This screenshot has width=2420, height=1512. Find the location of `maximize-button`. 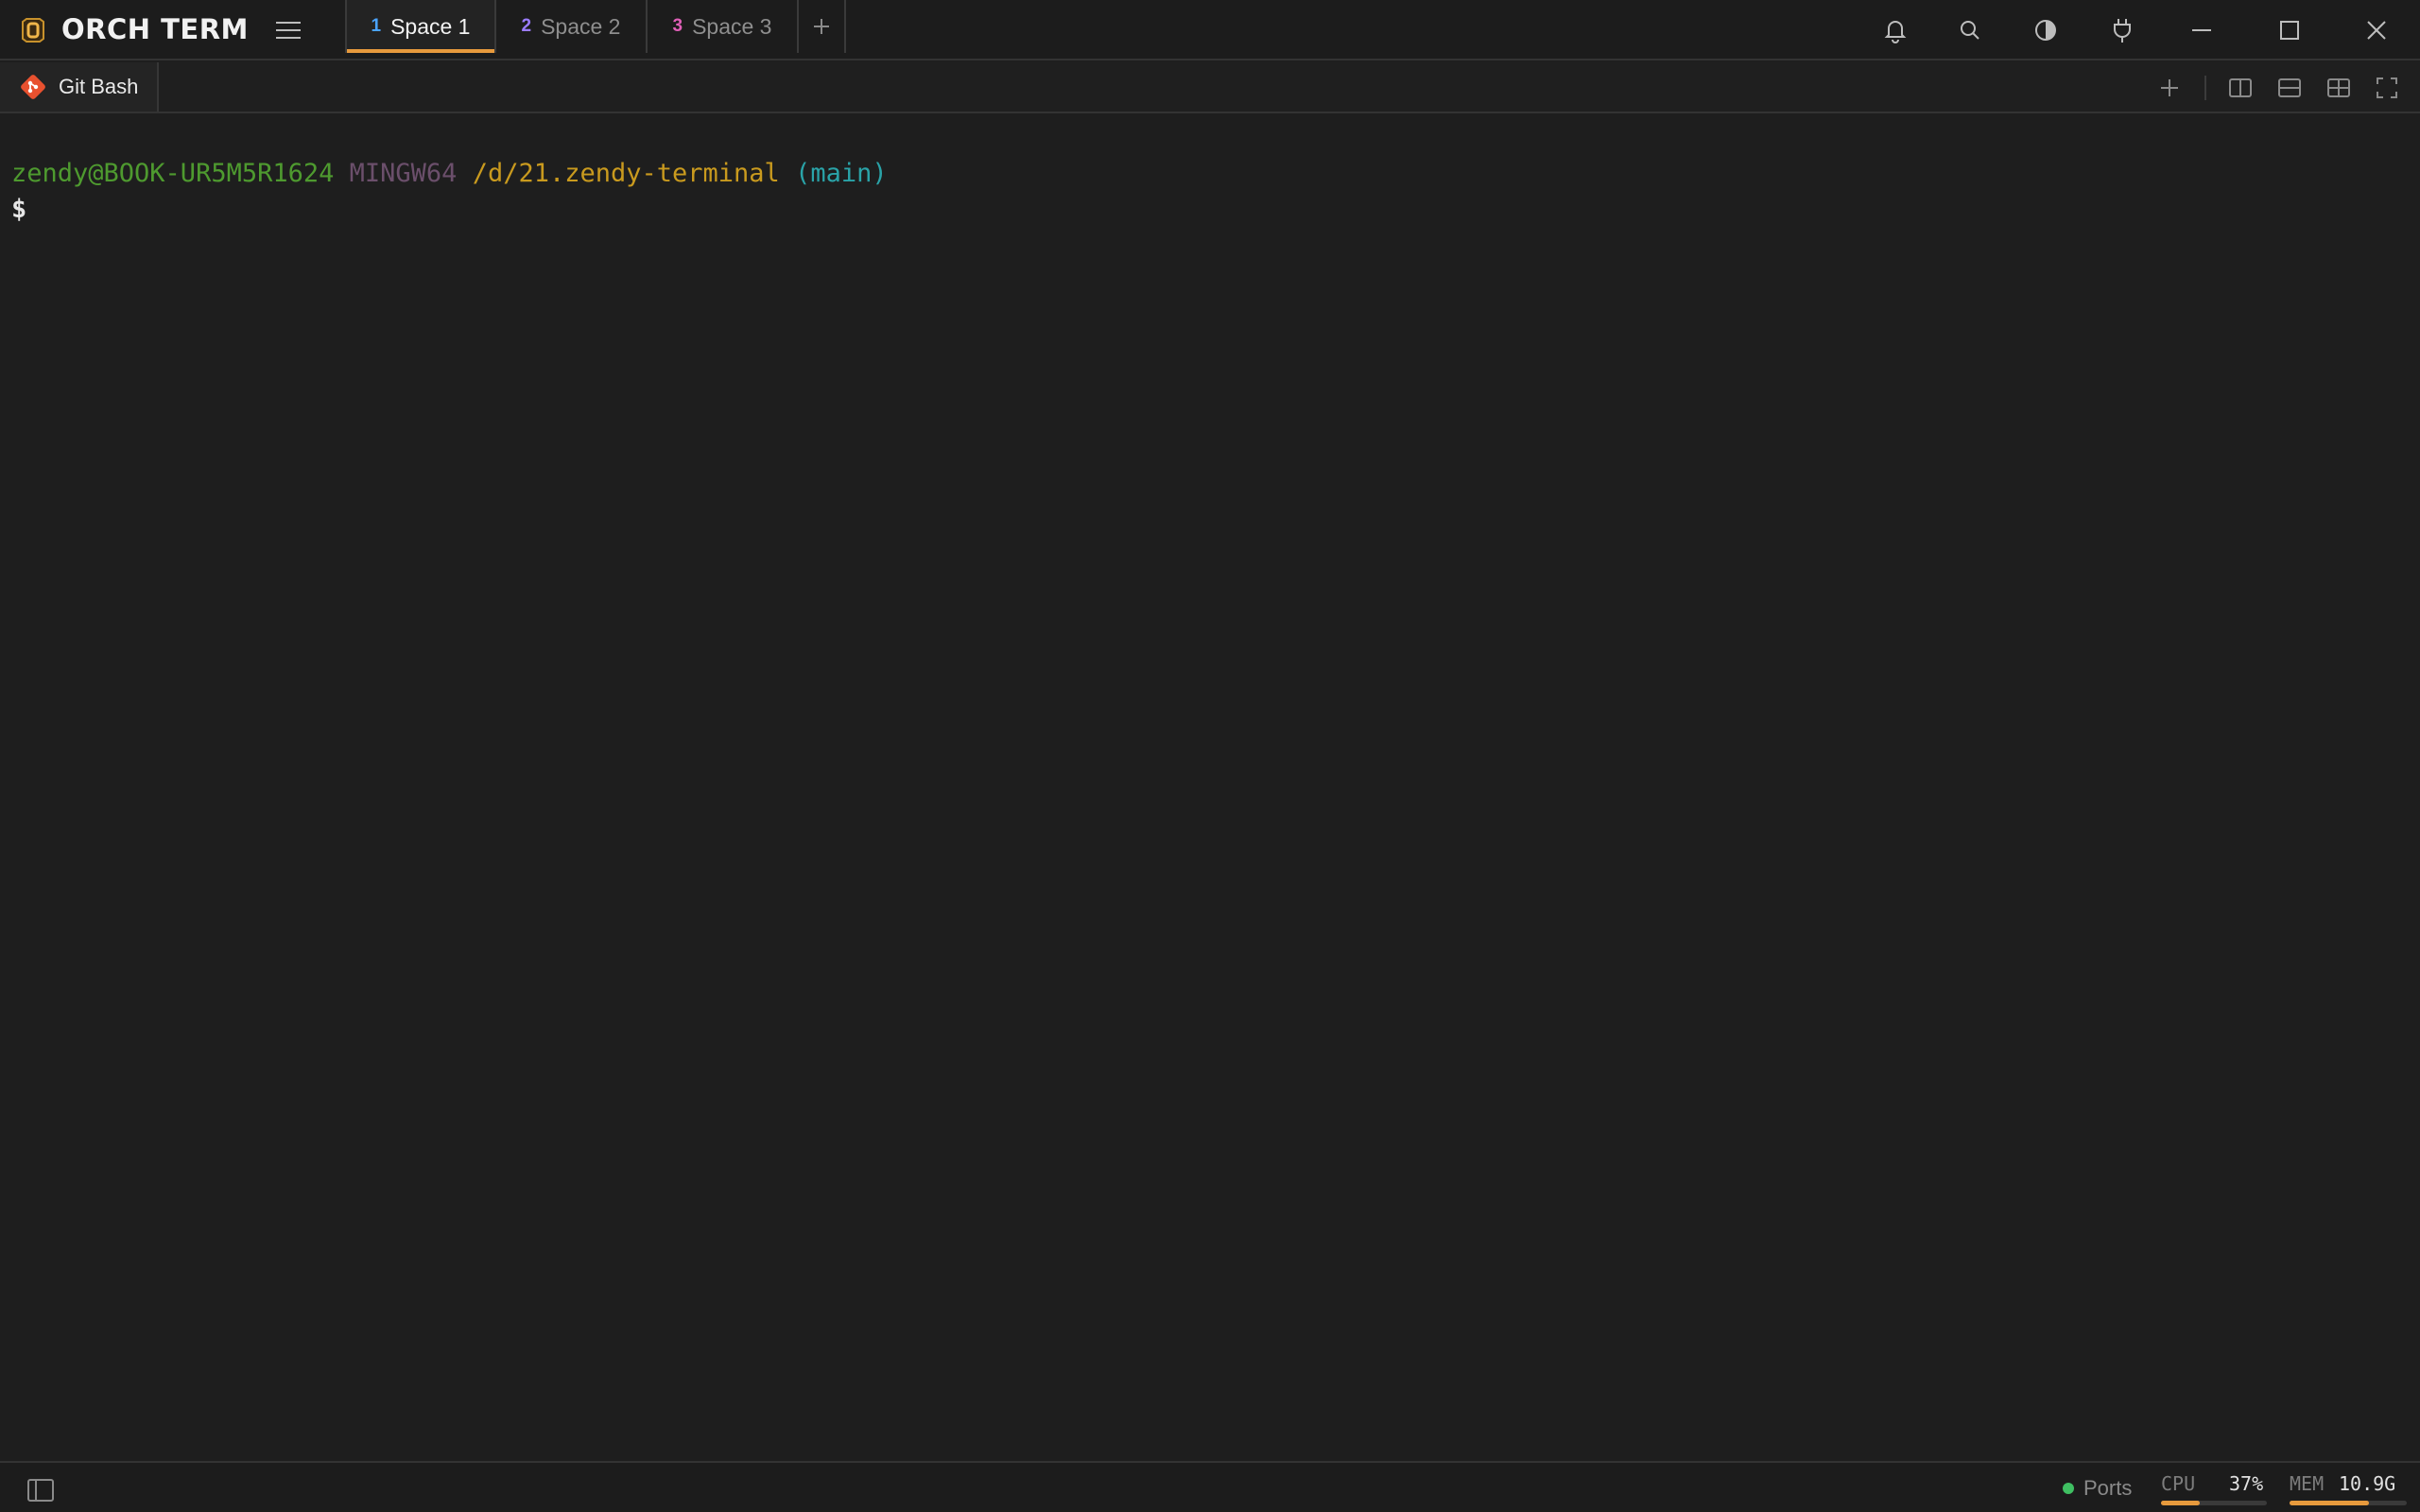

maximize-button is located at coordinates (2289, 30).